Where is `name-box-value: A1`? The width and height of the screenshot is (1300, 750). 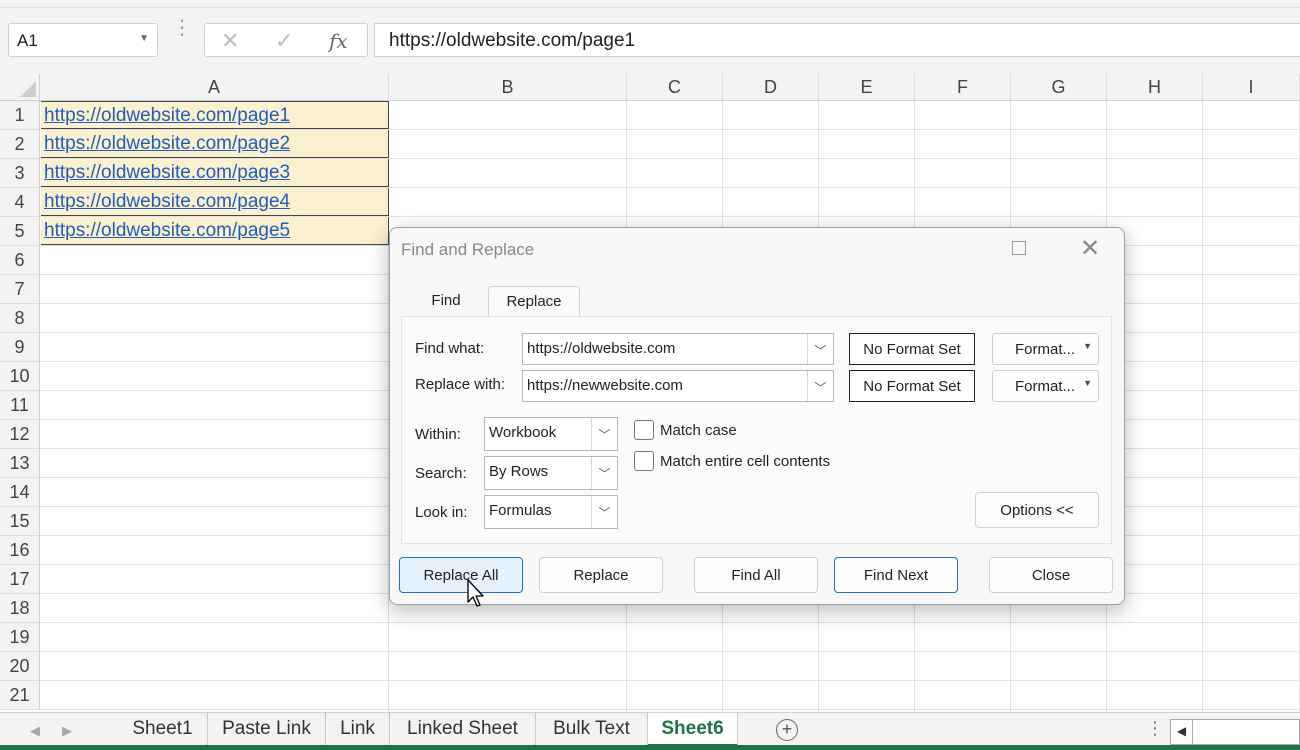 name-box-value: A1 is located at coordinates (27, 40).